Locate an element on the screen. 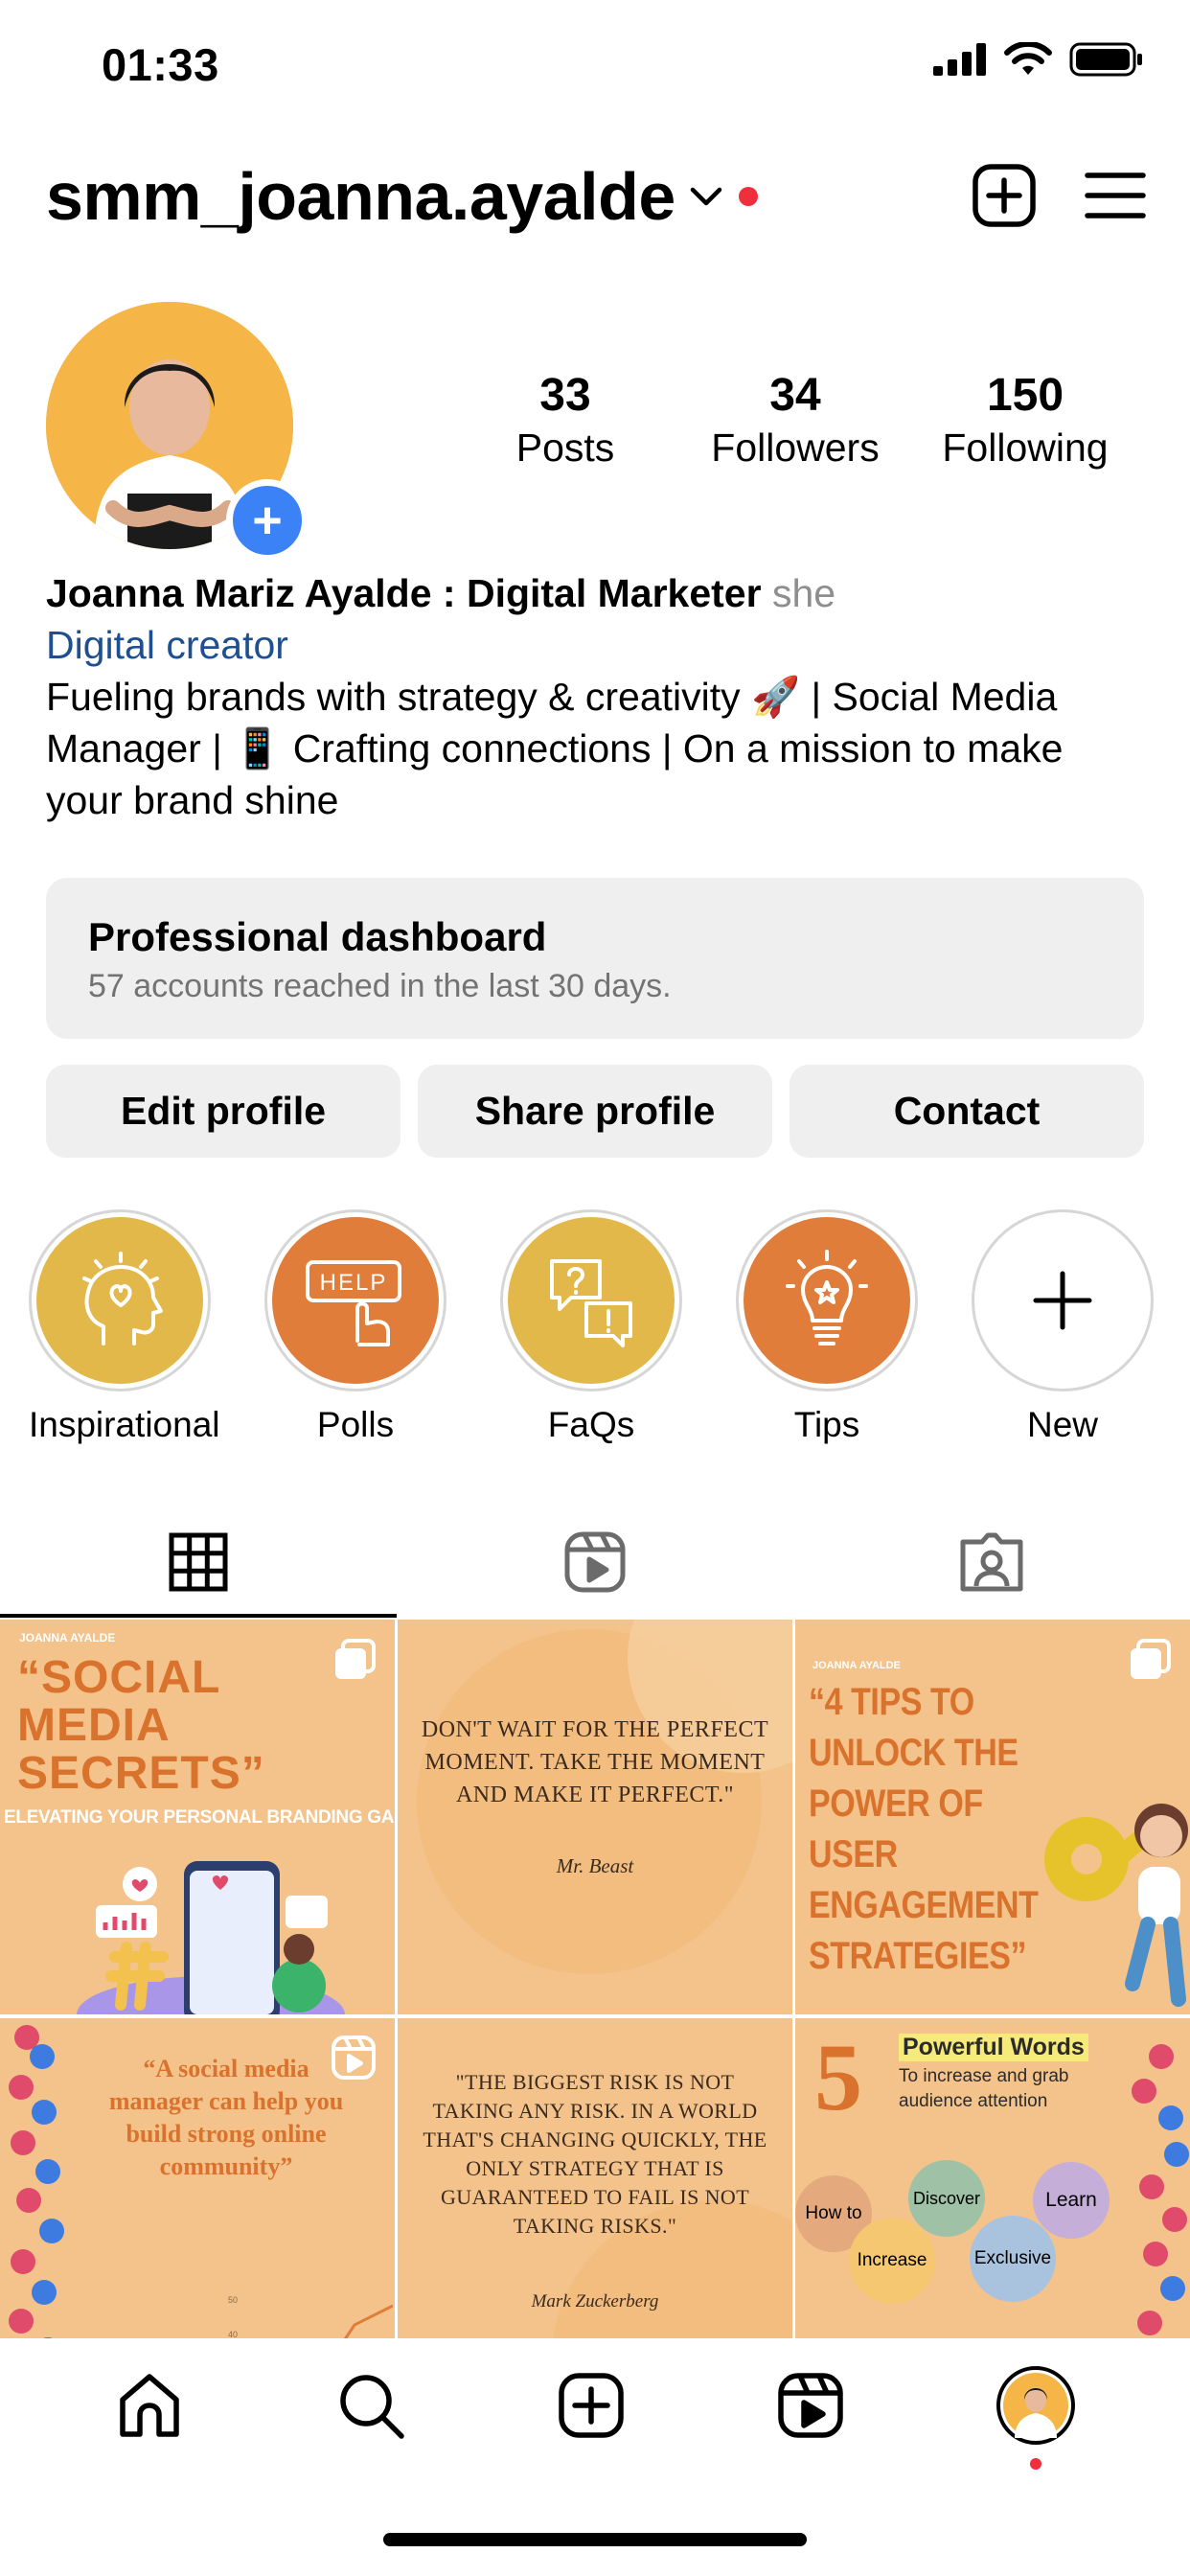  post-headline: “4 TIPS TO is located at coordinates (891, 1702).